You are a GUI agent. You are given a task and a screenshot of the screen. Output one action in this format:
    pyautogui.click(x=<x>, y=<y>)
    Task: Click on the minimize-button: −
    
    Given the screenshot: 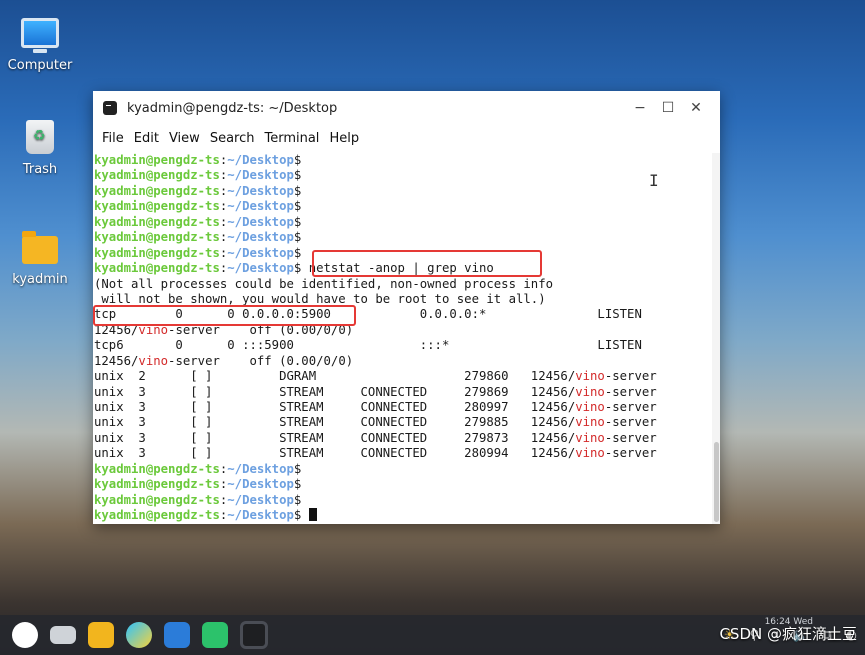 What is the action you would take?
    pyautogui.click(x=640, y=108)
    